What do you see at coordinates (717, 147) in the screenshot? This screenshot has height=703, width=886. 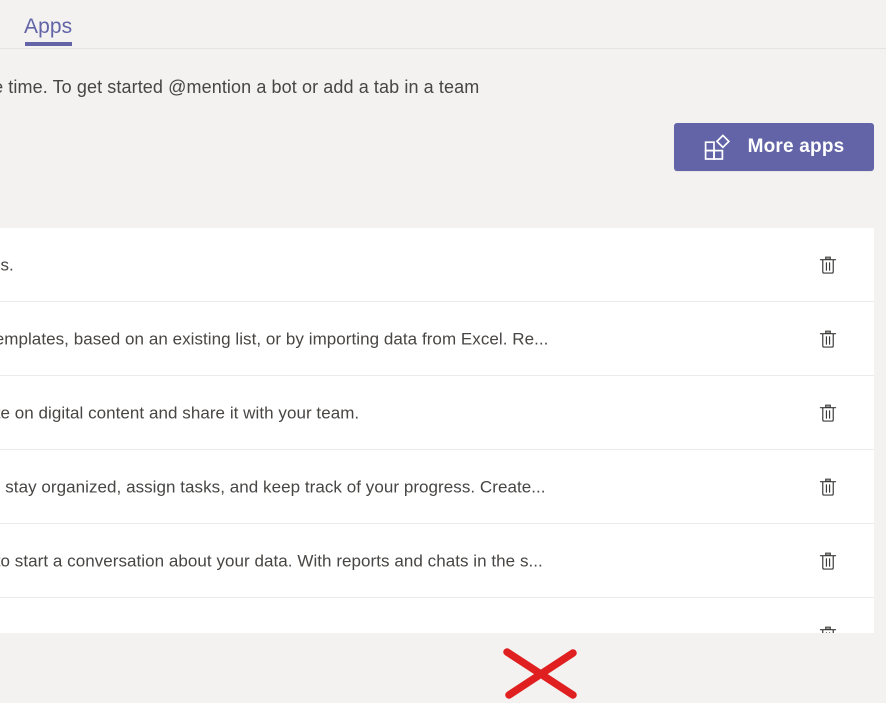 I see `apps-grid-icon` at bounding box center [717, 147].